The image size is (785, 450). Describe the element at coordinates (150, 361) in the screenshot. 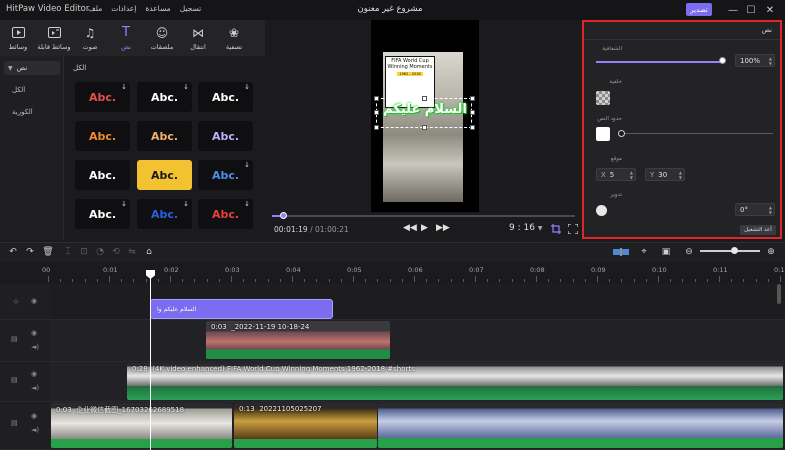

I see `playhead` at that location.